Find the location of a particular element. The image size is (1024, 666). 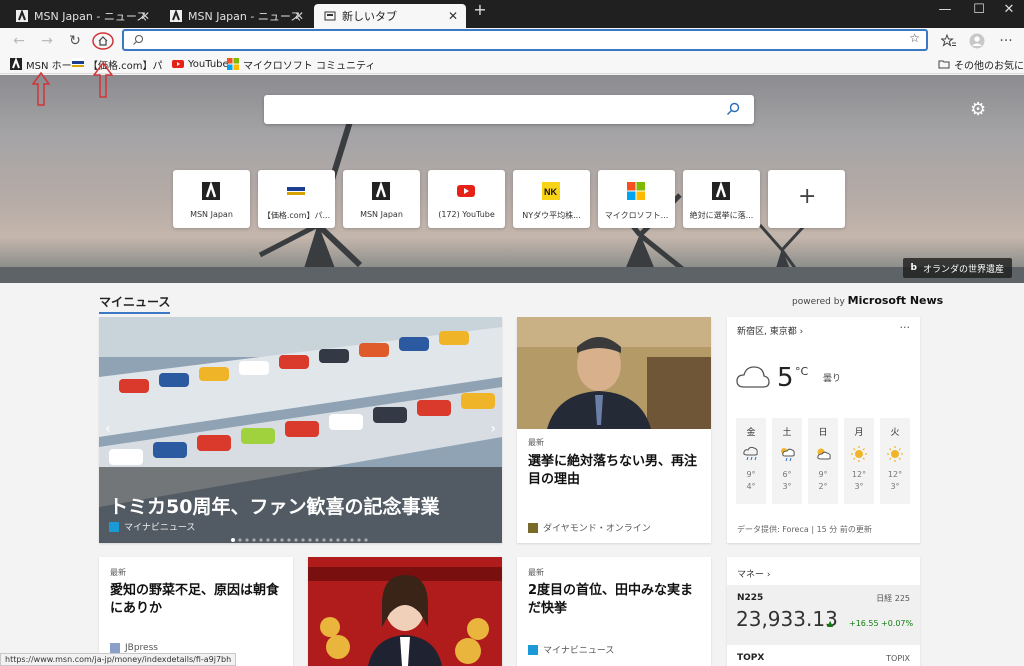

index-value: 23,933.13 is located at coordinates (787, 619).